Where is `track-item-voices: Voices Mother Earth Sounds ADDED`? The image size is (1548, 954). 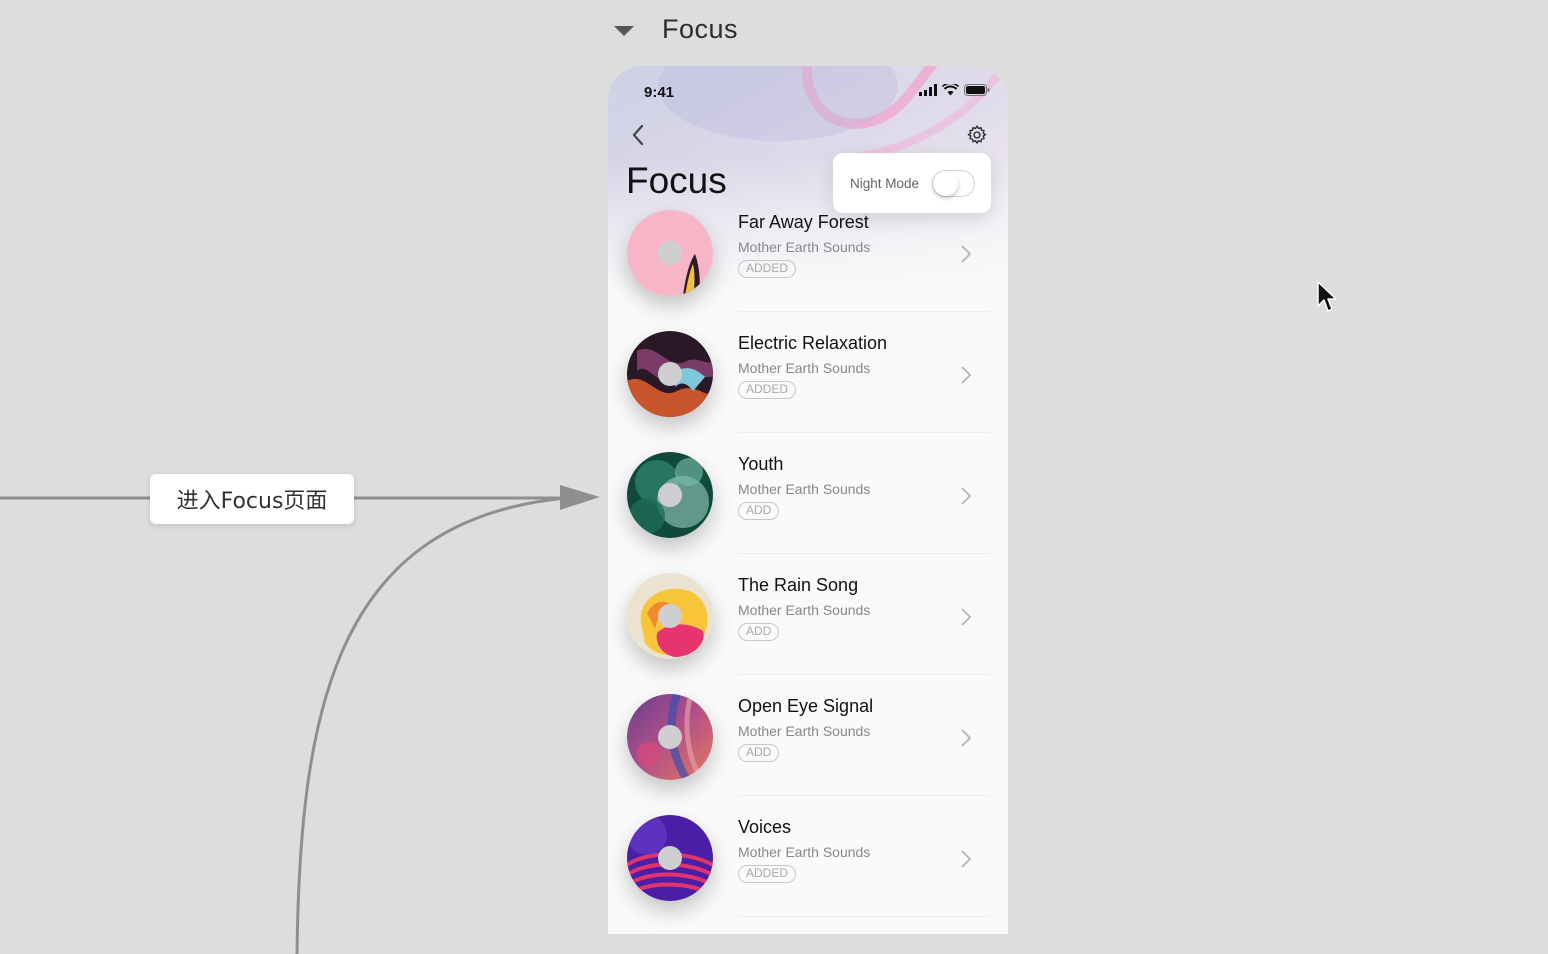
track-item-voices: Voices Mother Earth Sounds ADDED is located at coordinates (808, 856).